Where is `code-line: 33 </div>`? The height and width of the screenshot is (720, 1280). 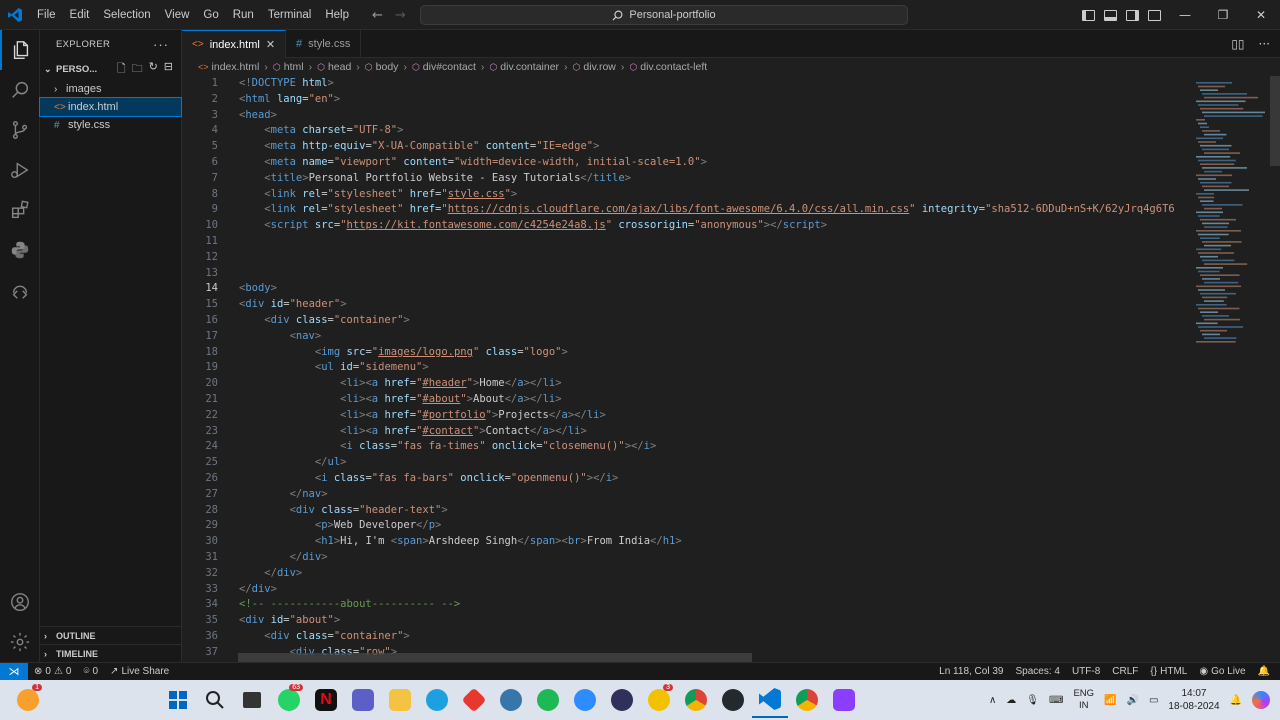
code-line: 33 </div> is located at coordinates (687, 590).